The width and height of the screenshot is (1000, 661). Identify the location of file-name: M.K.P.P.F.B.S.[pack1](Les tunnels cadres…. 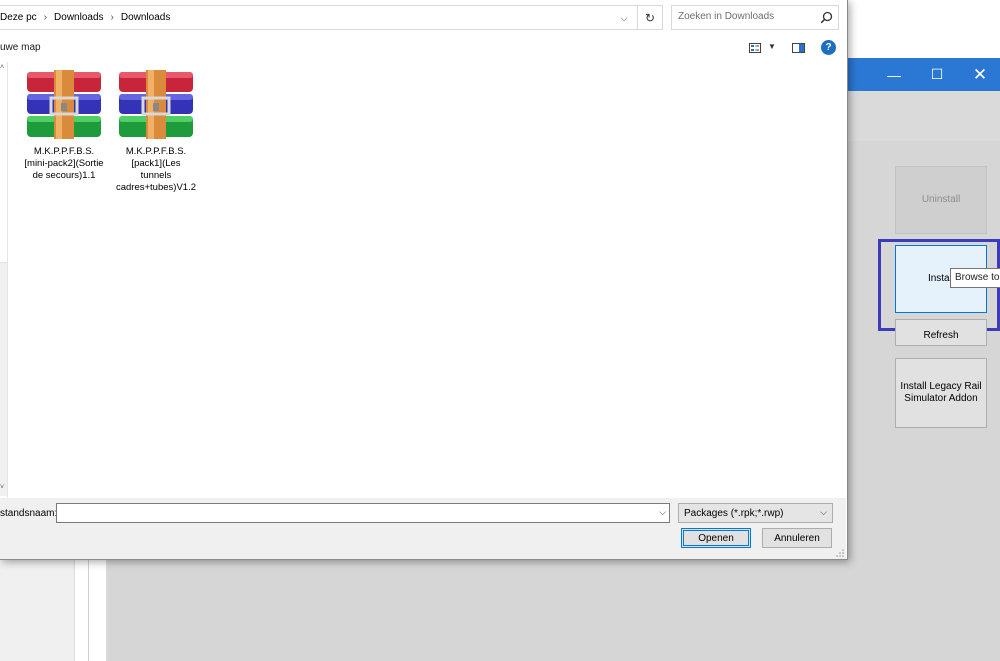
(155, 169).